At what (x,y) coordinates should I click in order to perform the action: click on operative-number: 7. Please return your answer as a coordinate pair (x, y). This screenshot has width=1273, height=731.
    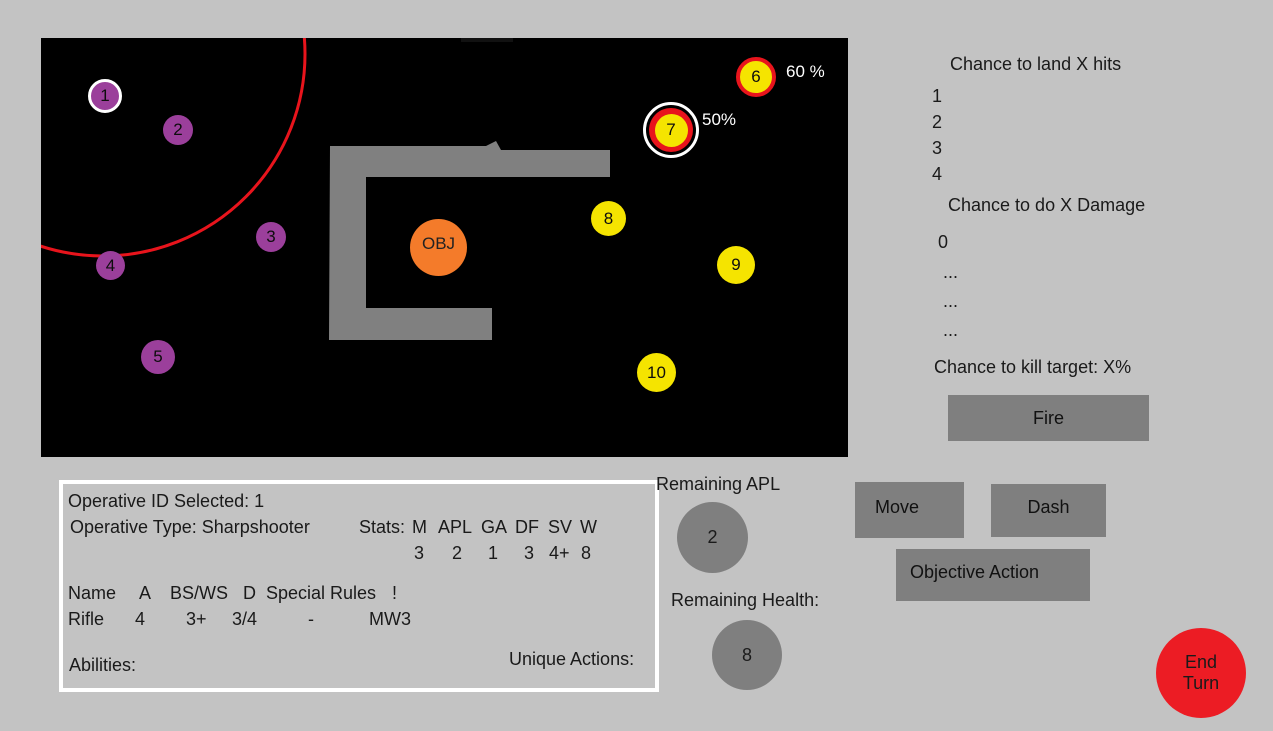
    Looking at the image, I should click on (671, 129).